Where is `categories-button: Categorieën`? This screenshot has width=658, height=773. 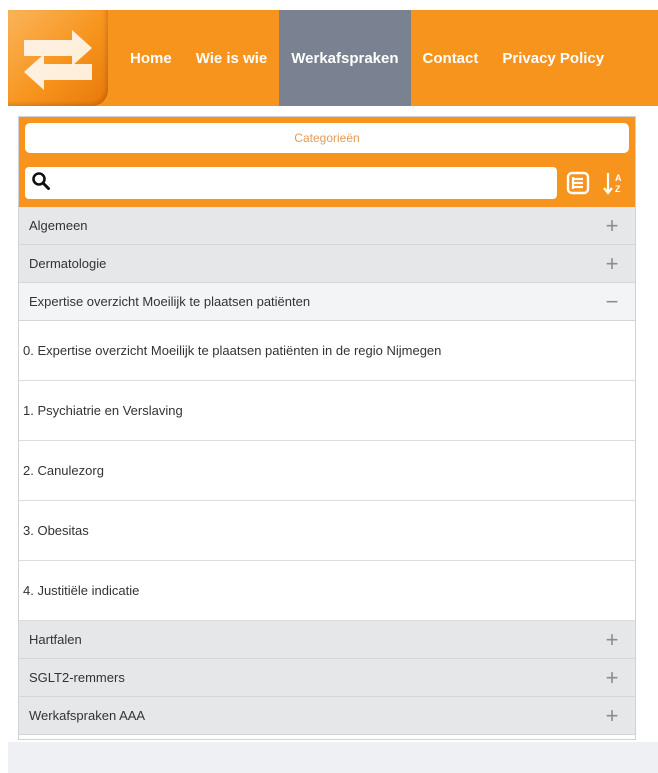
categories-button: Categorieën is located at coordinates (327, 138).